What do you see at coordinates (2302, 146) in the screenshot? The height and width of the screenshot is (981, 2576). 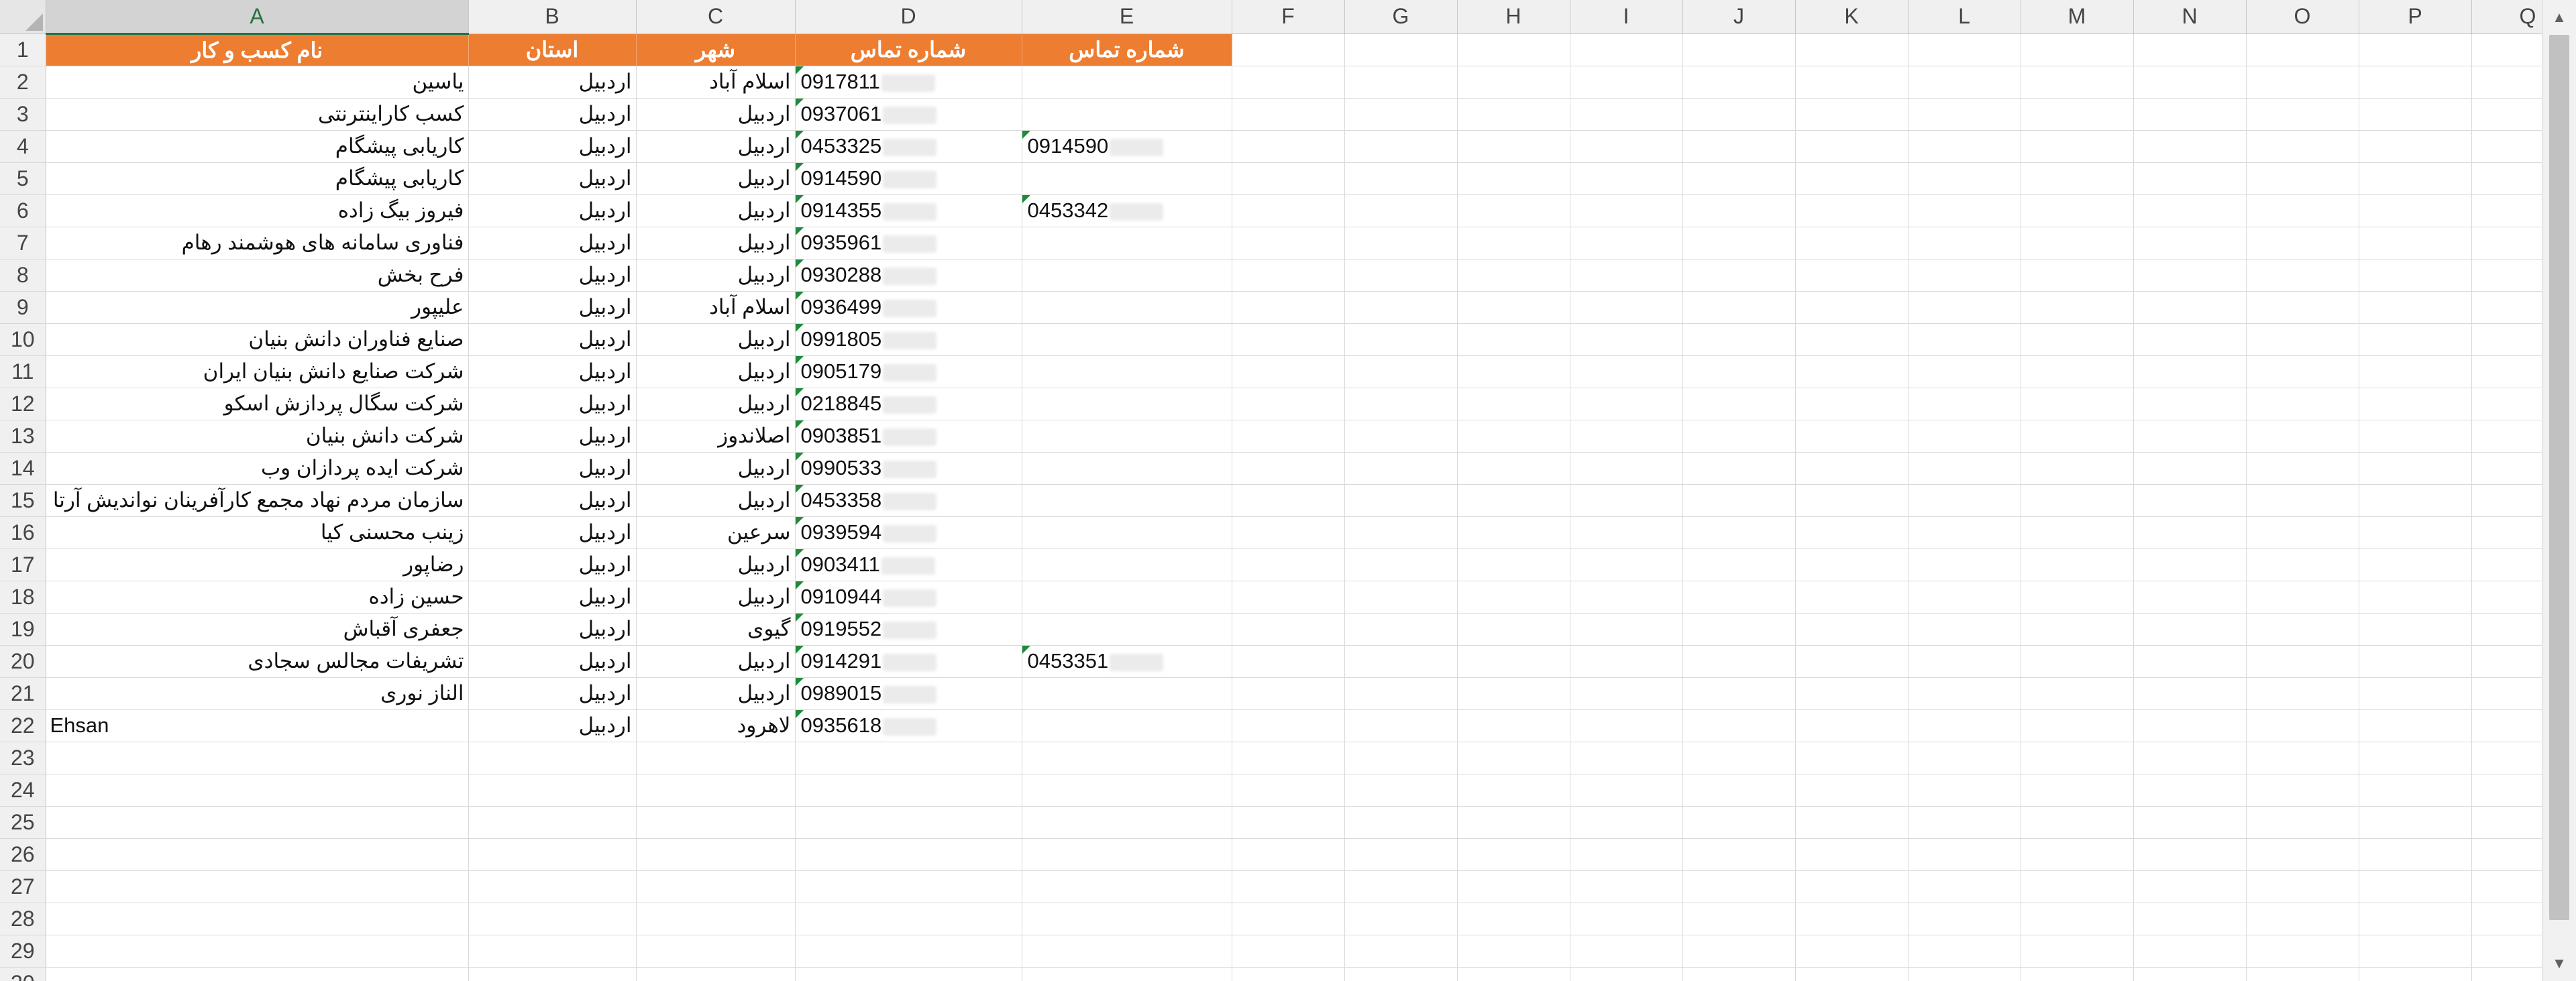 I see `cell-o4` at bounding box center [2302, 146].